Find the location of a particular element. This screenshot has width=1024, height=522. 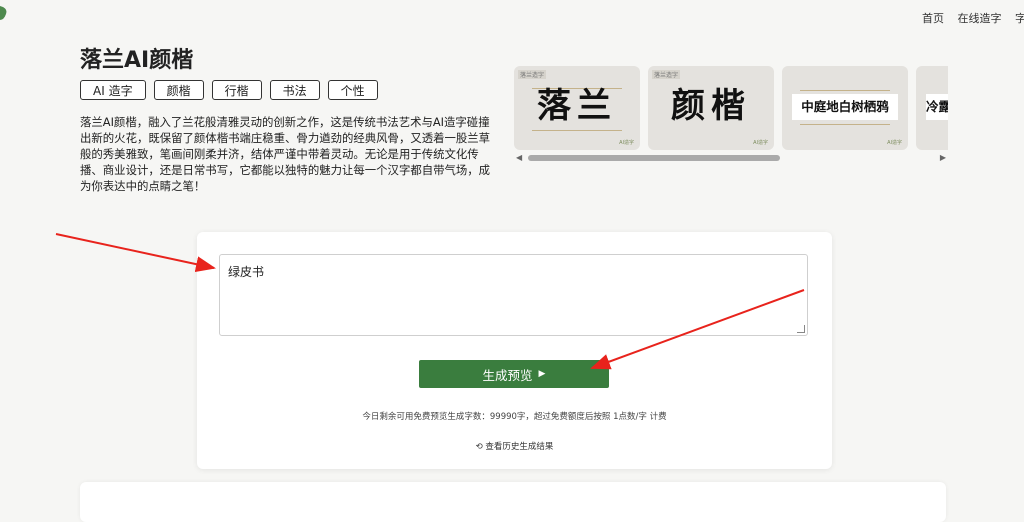

thumbnail-text: 中庭地白树栖鸦 is located at coordinates (845, 107).